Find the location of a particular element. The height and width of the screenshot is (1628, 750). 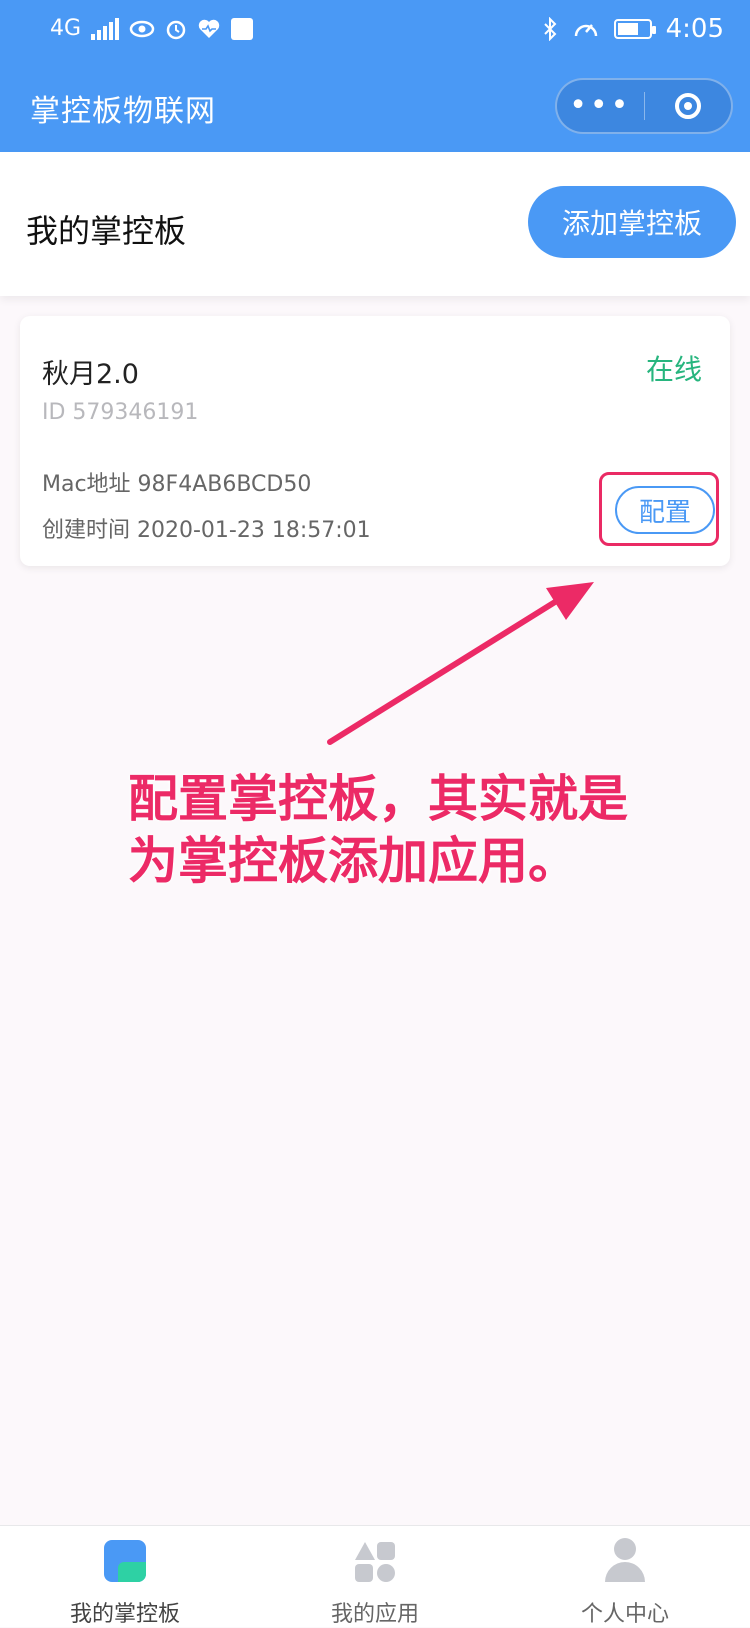

user-icon is located at coordinates (625, 1561).